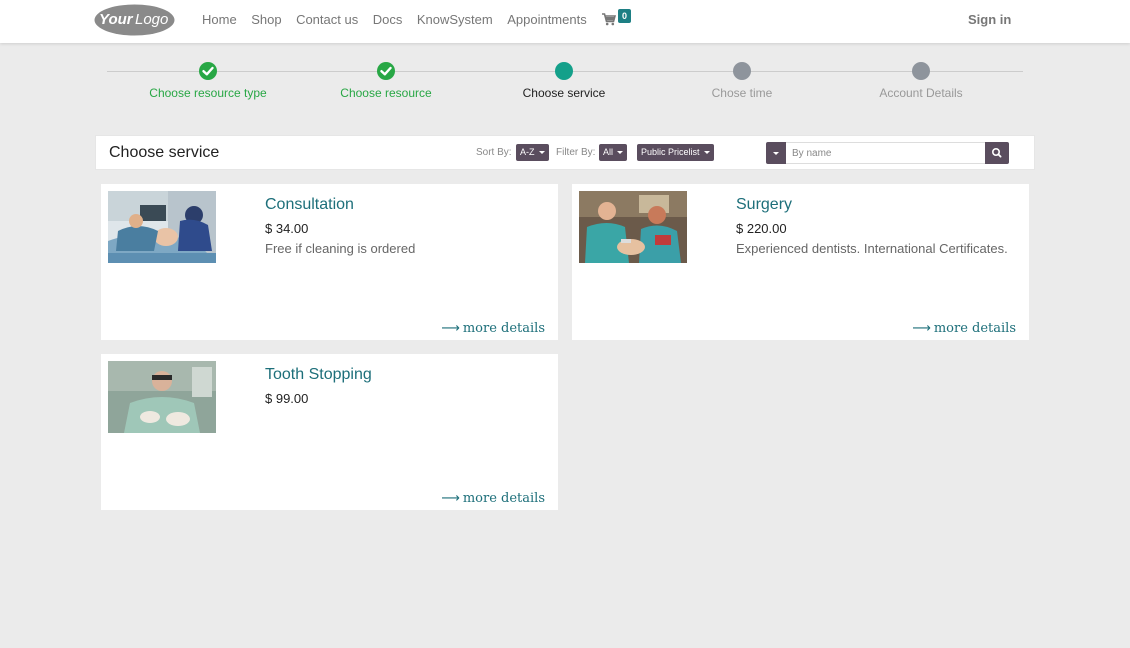 This screenshot has width=1130, height=648. Describe the element at coordinates (164, 152) in the screenshot. I see `page-title: Choose service` at that location.